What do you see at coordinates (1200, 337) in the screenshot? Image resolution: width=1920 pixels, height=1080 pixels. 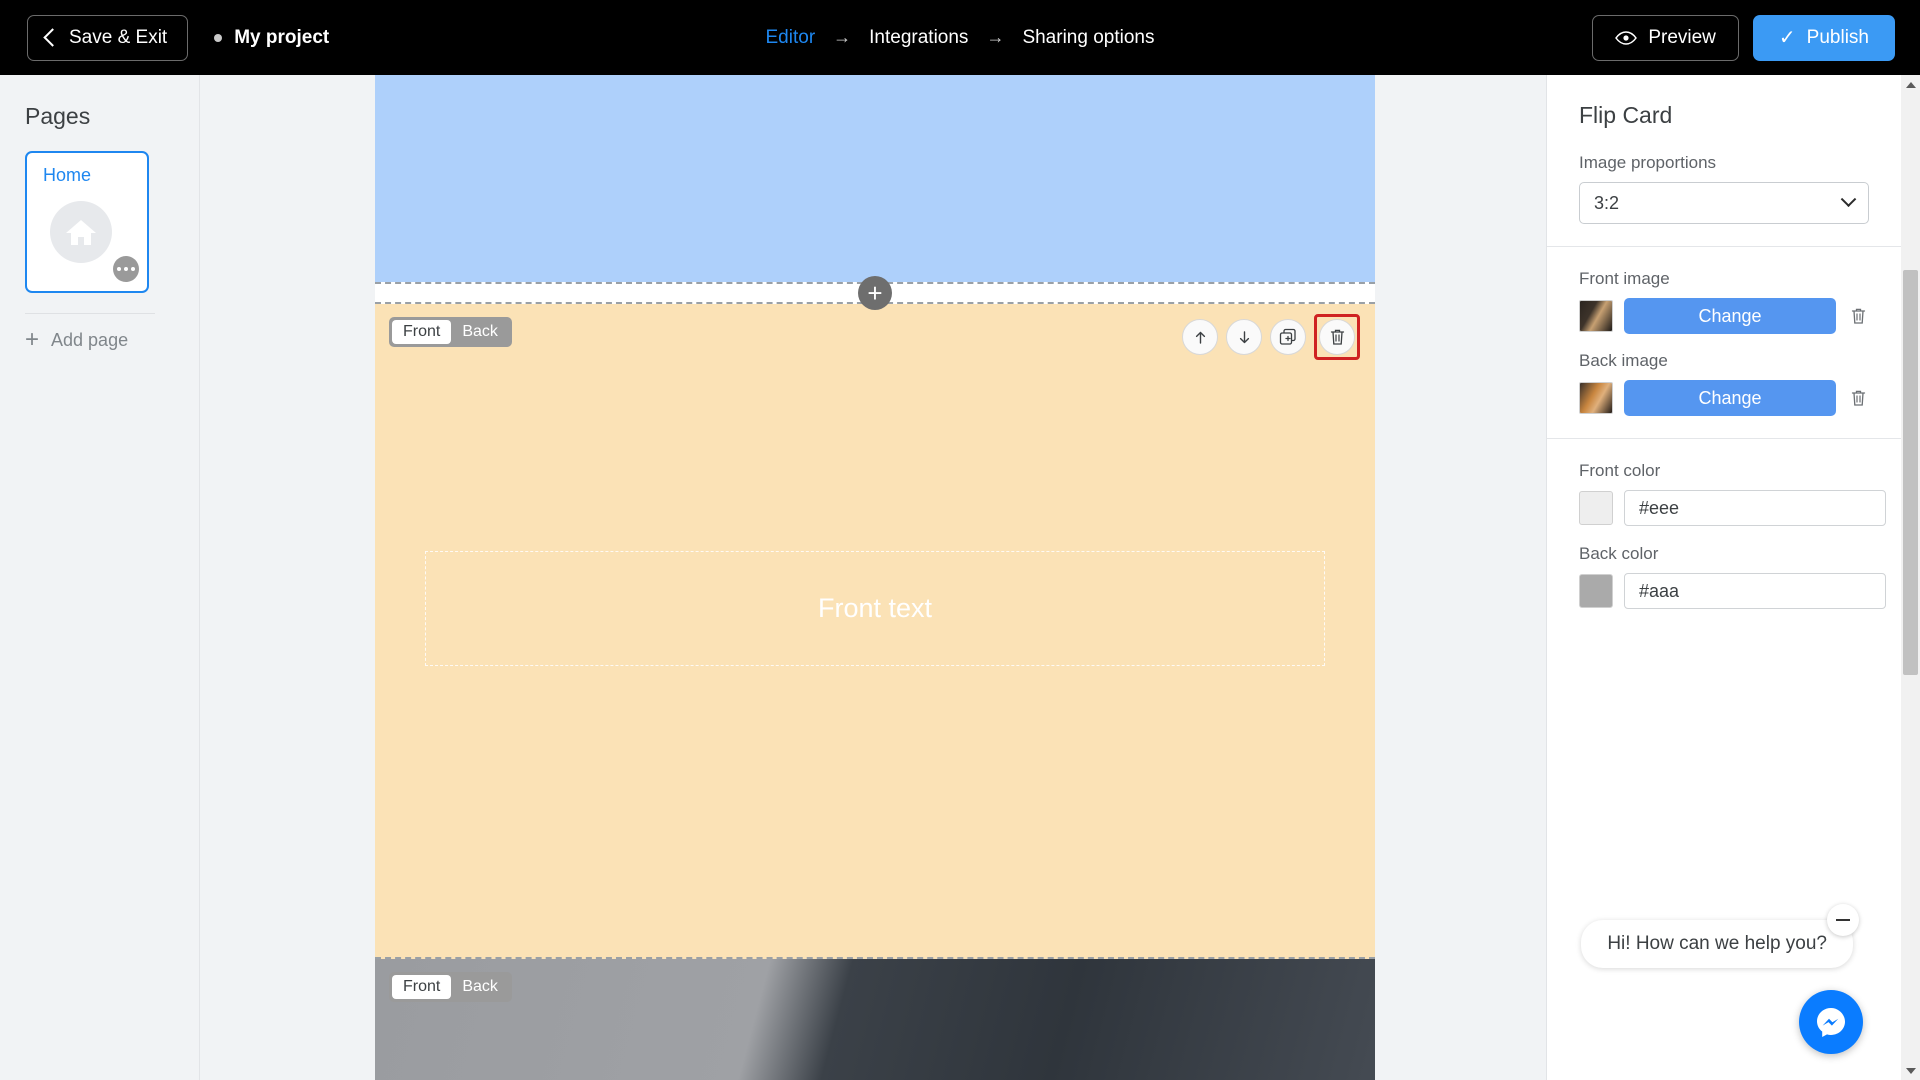 I see `move-up-icon` at bounding box center [1200, 337].